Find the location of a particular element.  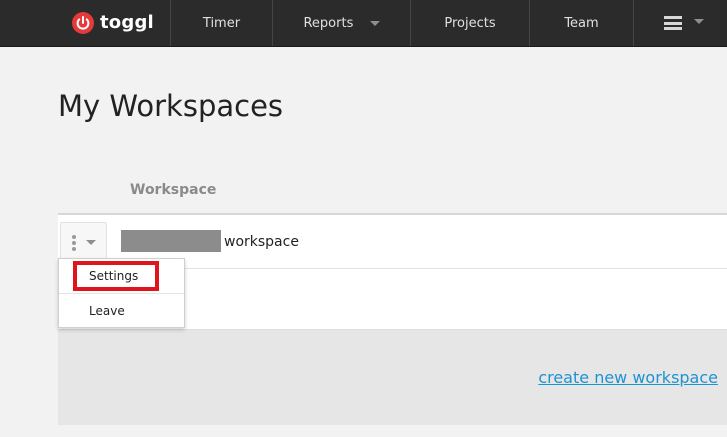

nav-reports: Reports is located at coordinates (341, 23).